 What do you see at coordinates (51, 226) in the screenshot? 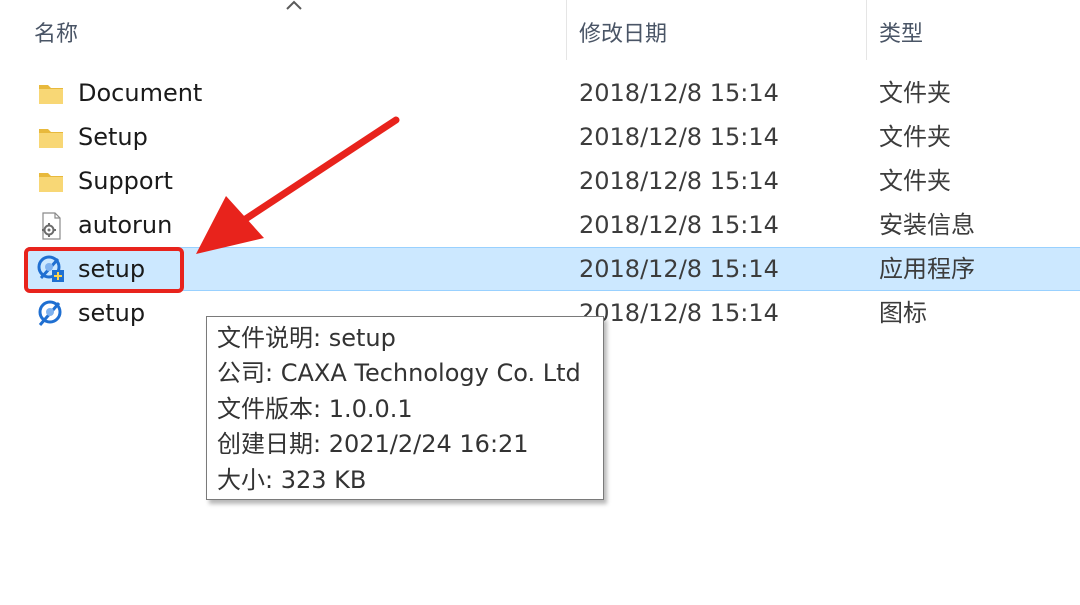
I see `setup-info-icon` at bounding box center [51, 226].